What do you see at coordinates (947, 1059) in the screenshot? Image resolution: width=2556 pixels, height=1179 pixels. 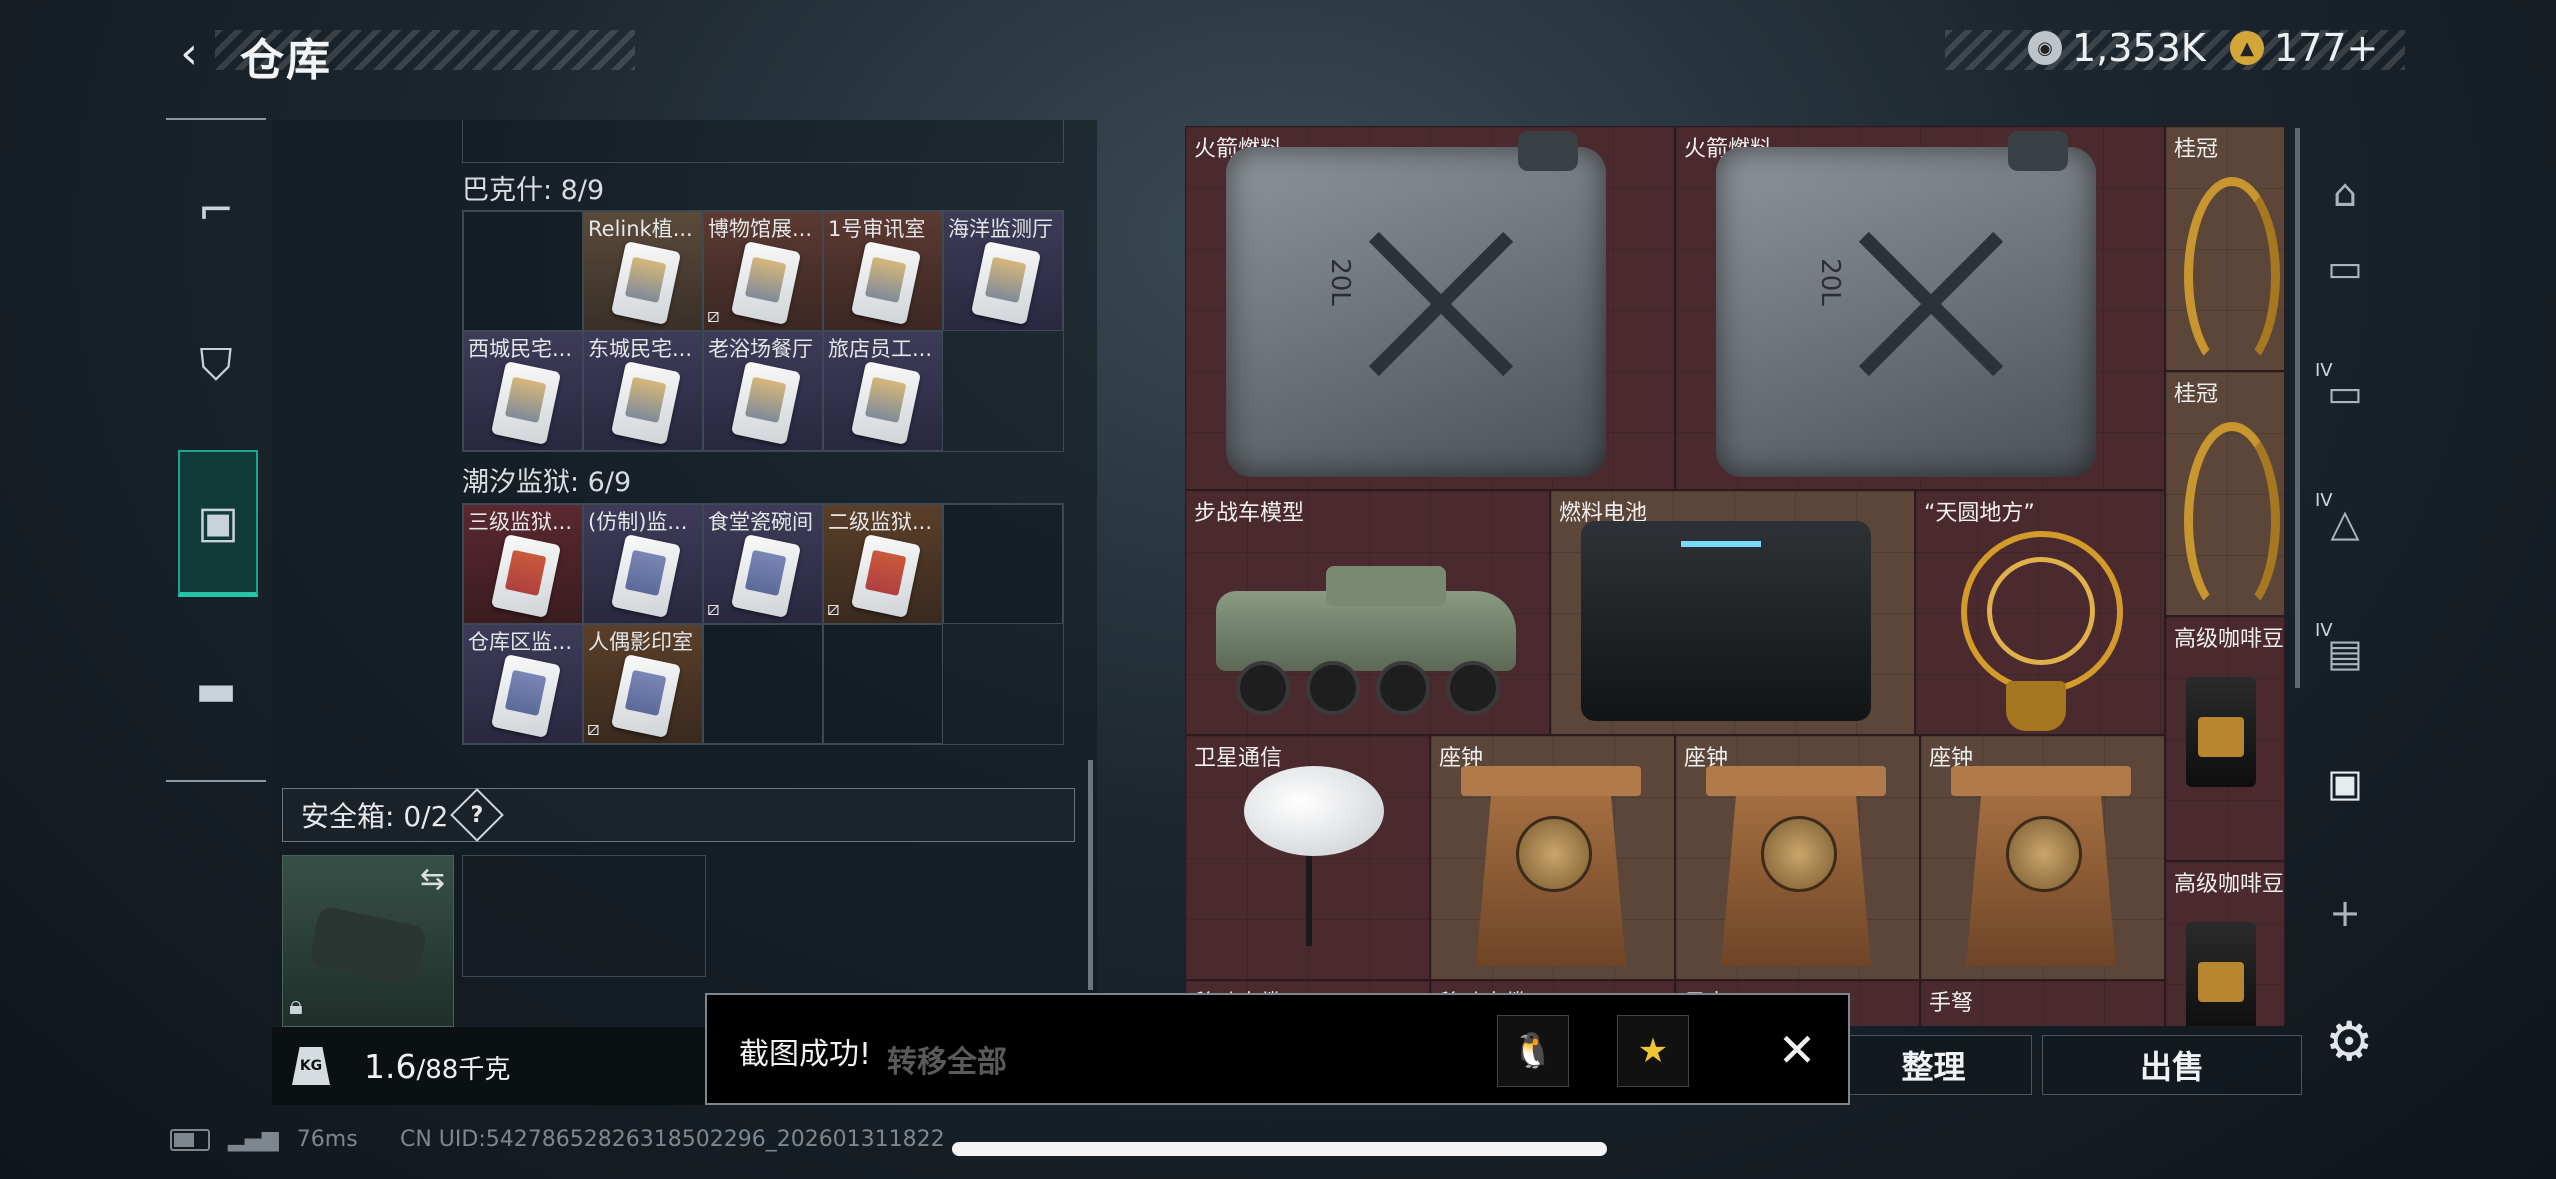 I see `move-all-button: 转移全部` at bounding box center [947, 1059].